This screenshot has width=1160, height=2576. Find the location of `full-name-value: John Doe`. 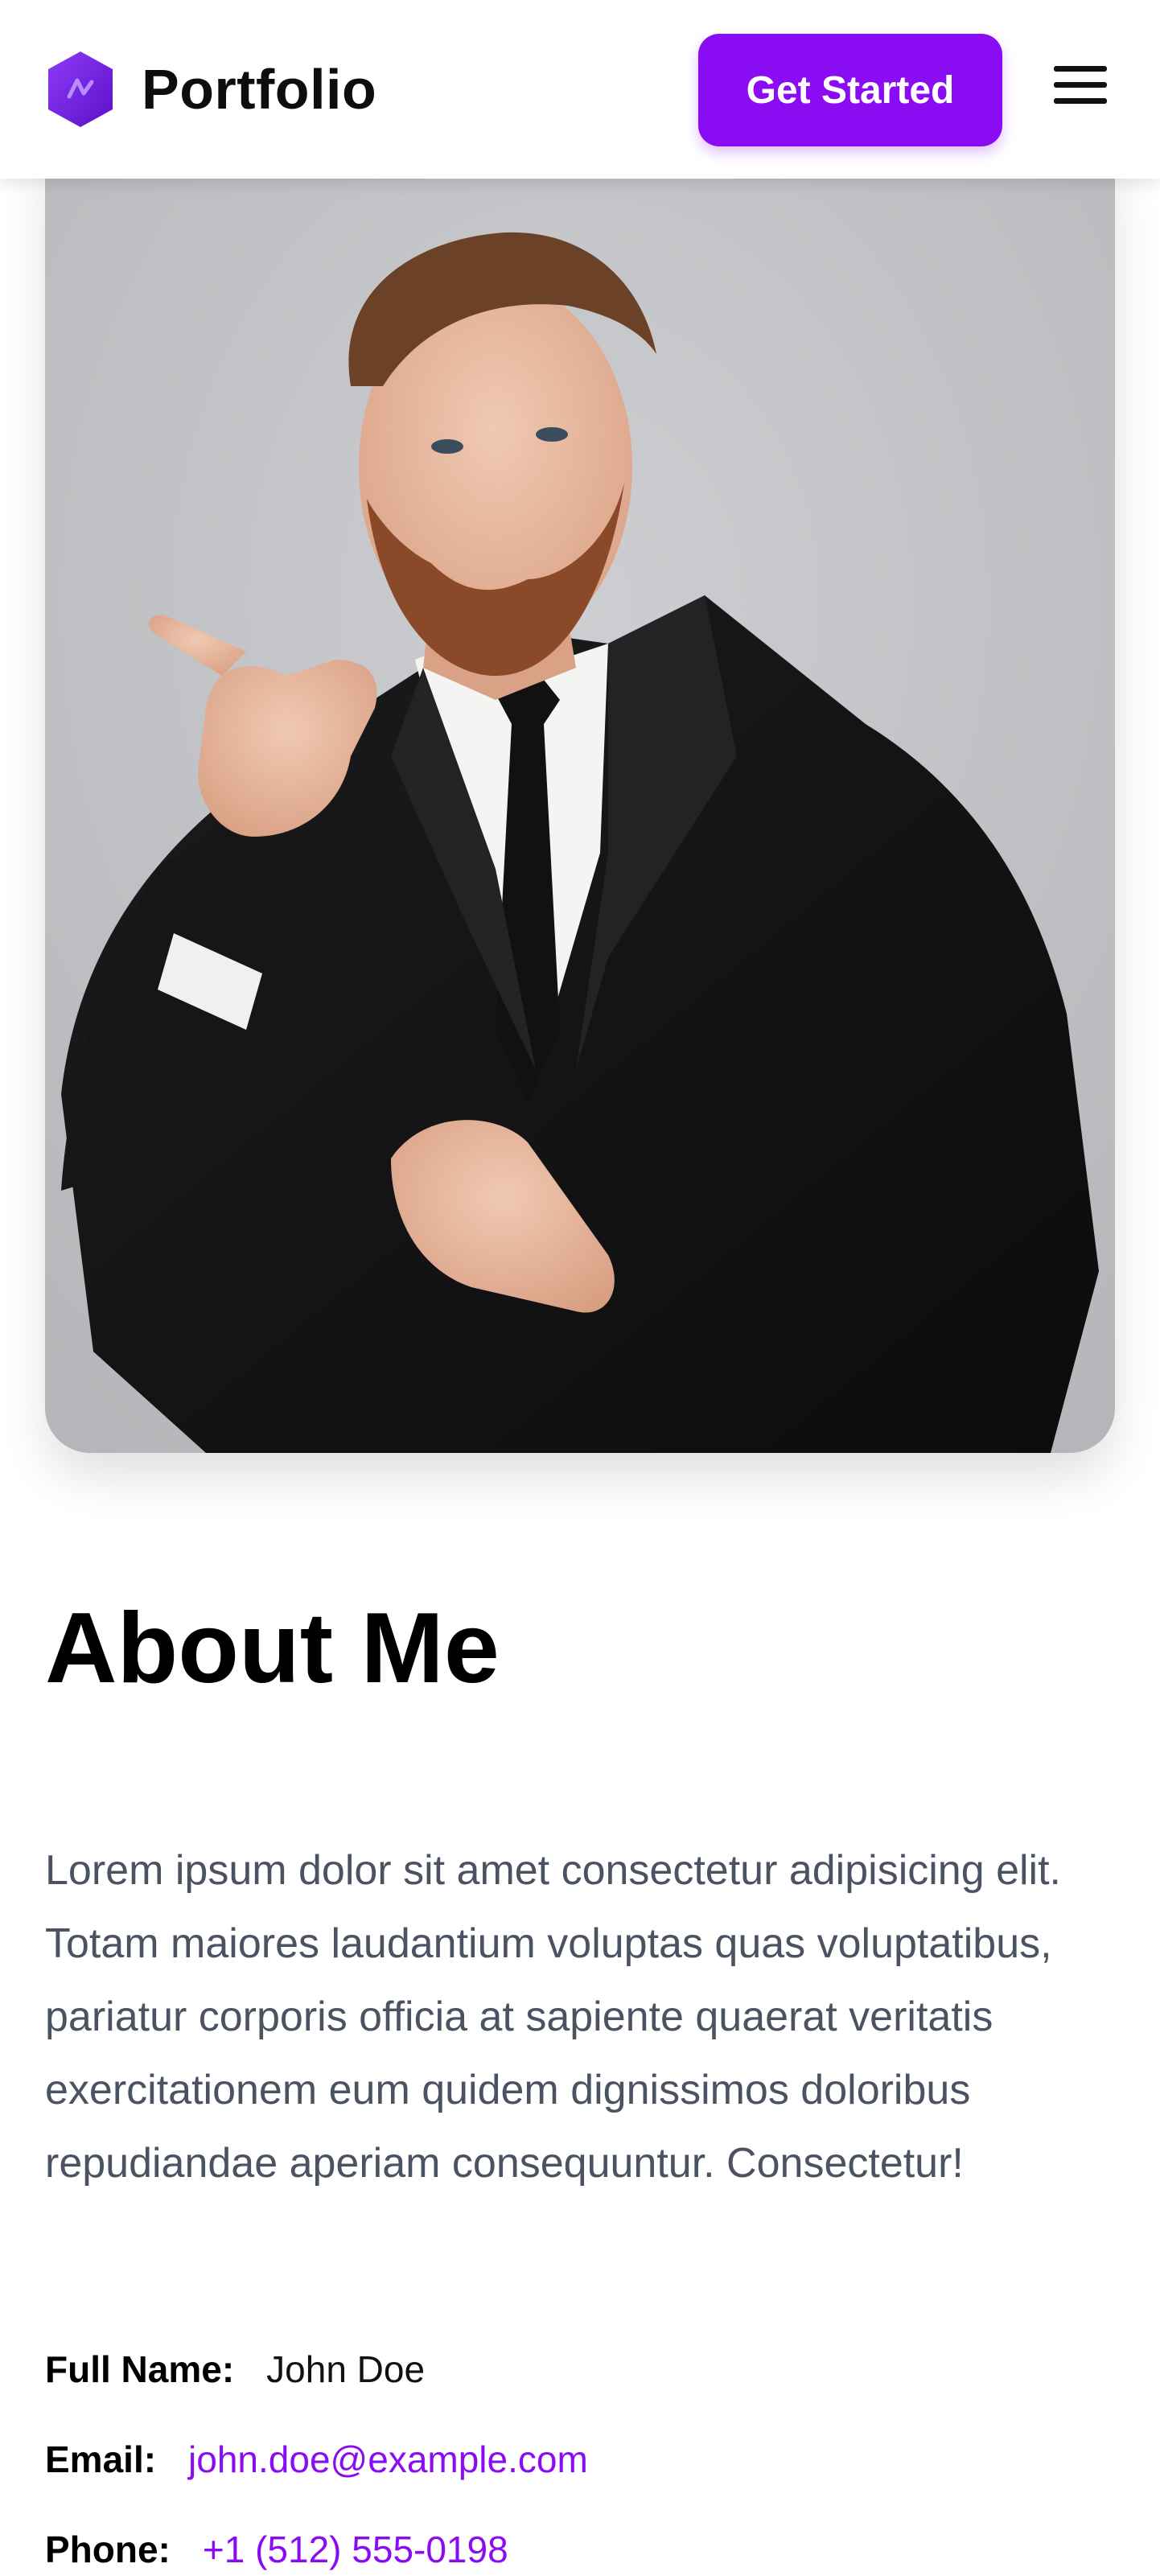

full-name-value: John Doe is located at coordinates (346, 2369).